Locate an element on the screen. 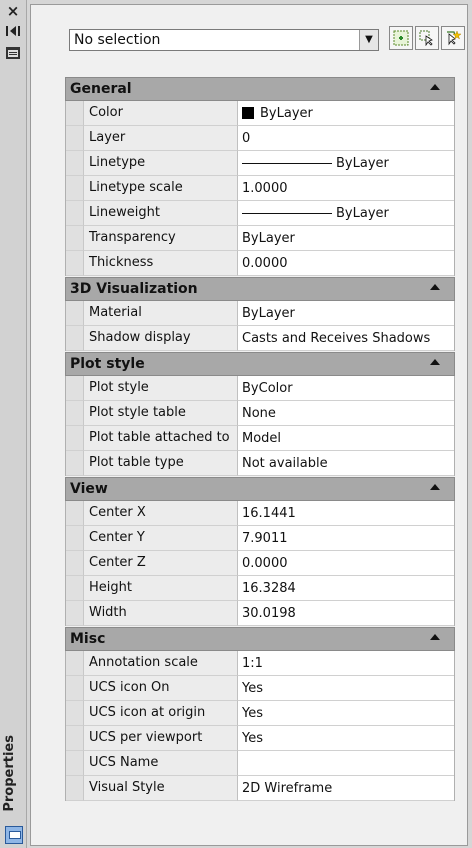 The width and height of the screenshot is (472, 848). property-row: Color ByLayer is located at coordinates (260, 113).